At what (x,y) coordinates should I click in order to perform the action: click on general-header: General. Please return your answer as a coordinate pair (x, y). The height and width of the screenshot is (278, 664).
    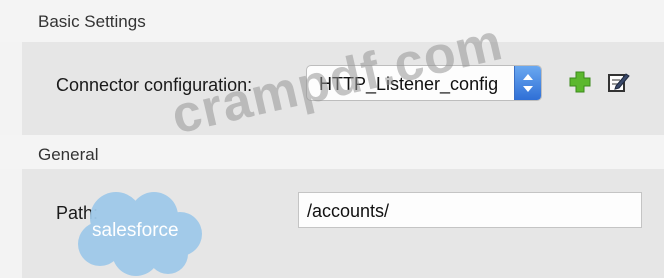
    Looking at the image, I should click on (332, 152).